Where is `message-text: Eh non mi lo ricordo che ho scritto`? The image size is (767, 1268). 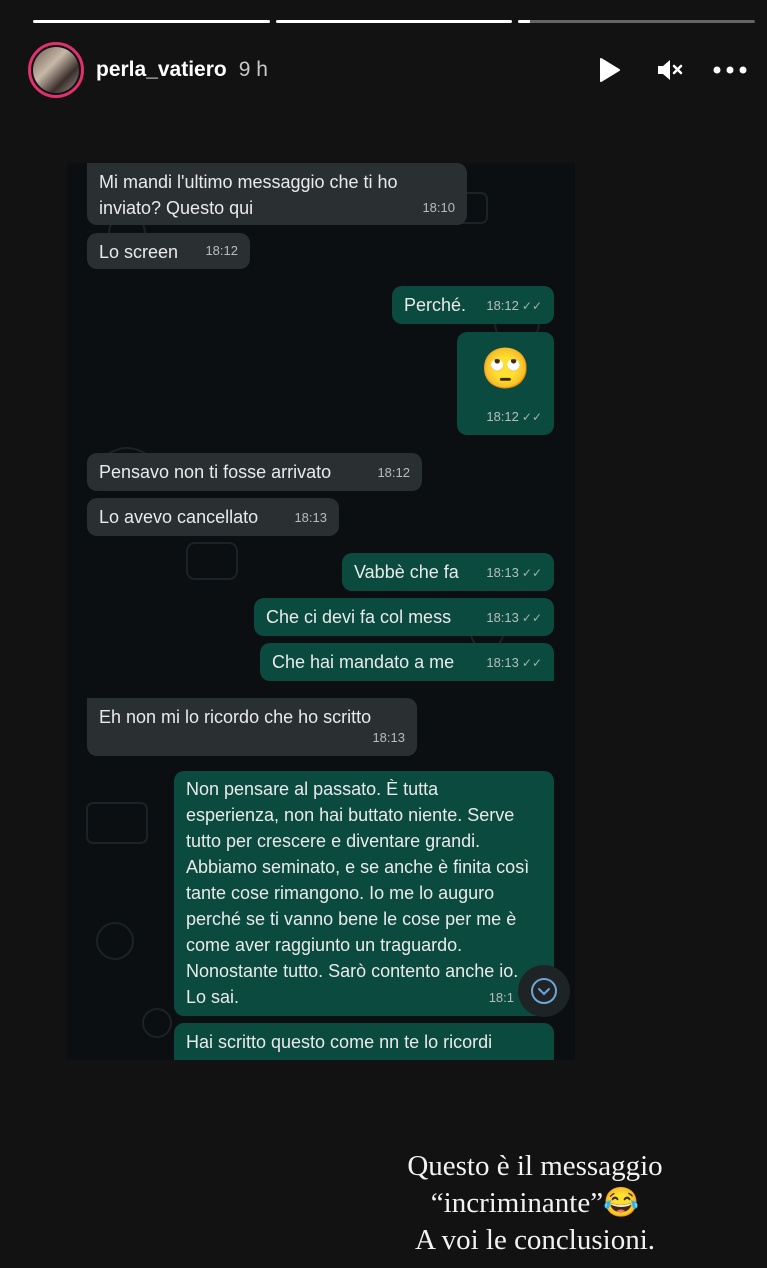
message-text: Eh non mi lo ricordo che ho scritto is located at coordinates (235, 717).